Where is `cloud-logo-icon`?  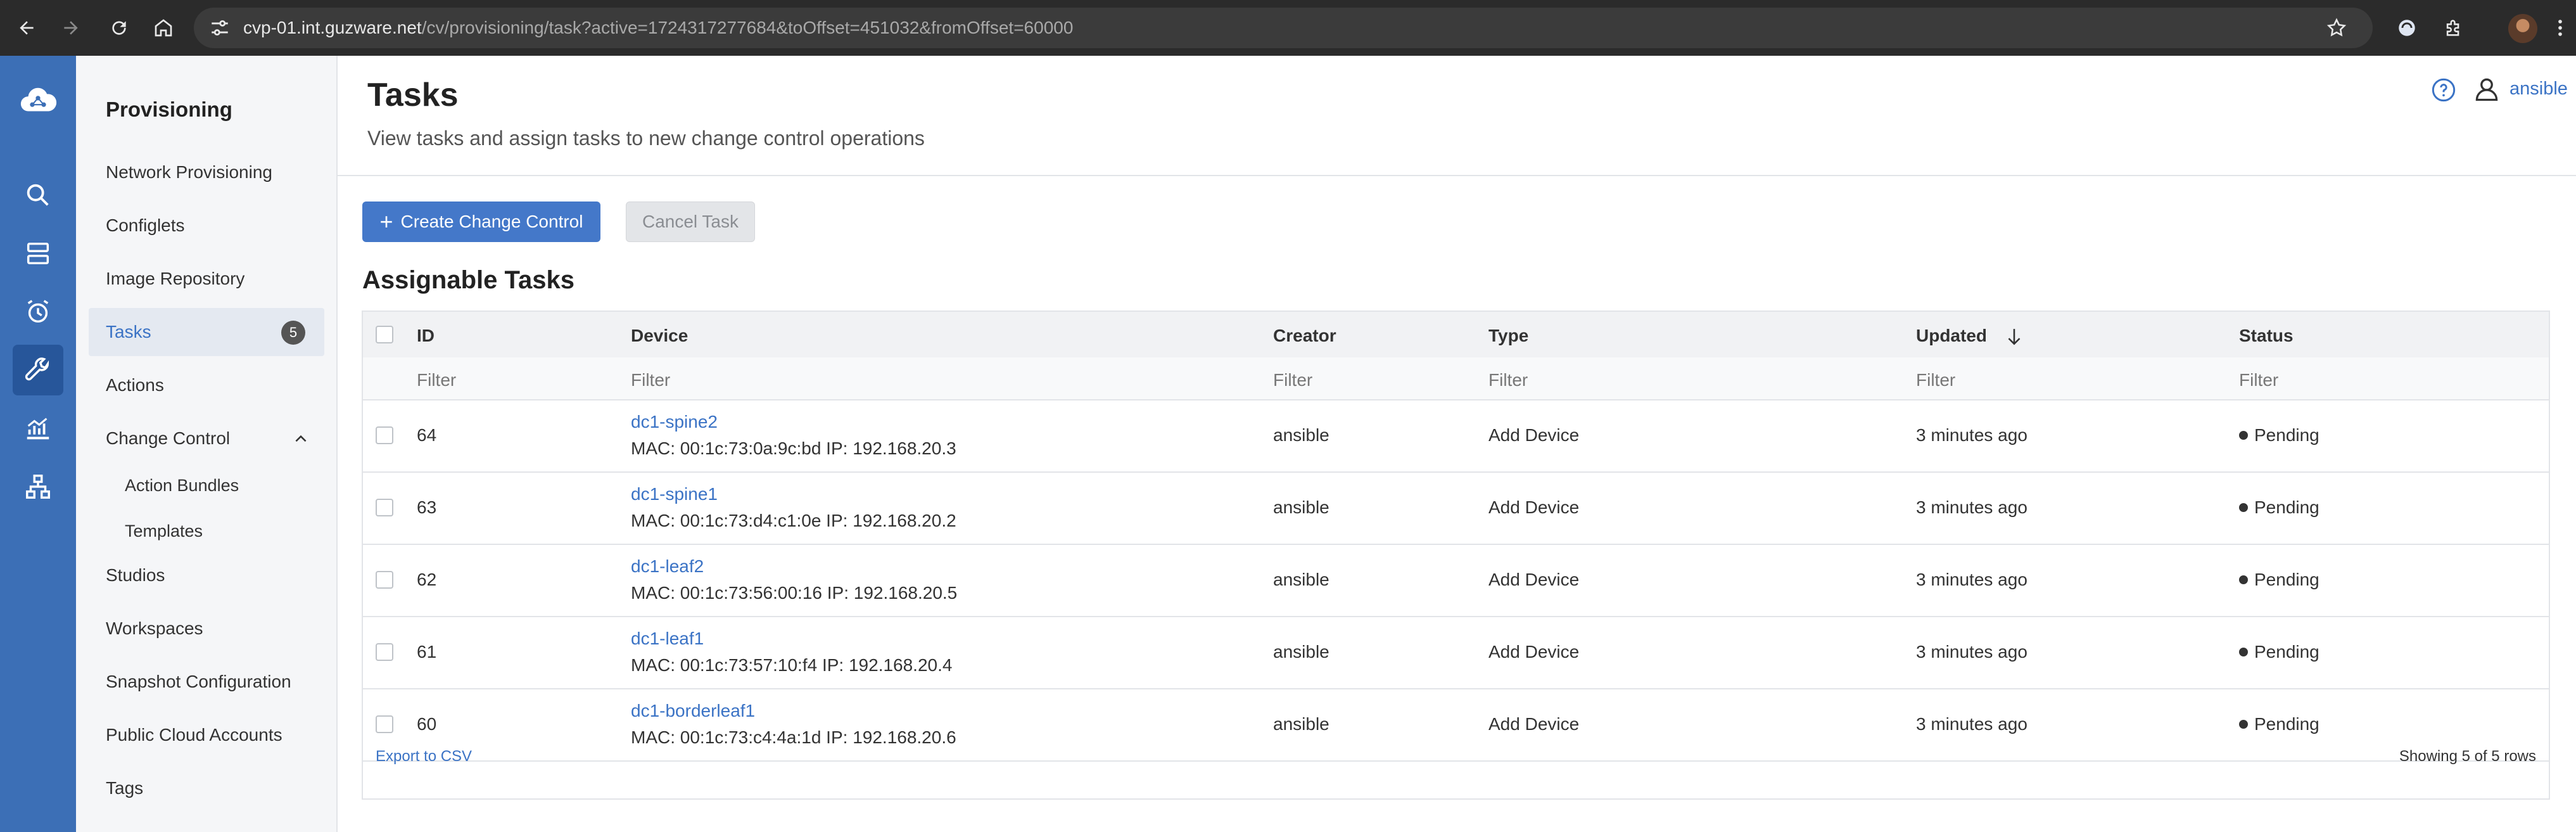 cloud-logo-icon is located at coordinates (38, 101).